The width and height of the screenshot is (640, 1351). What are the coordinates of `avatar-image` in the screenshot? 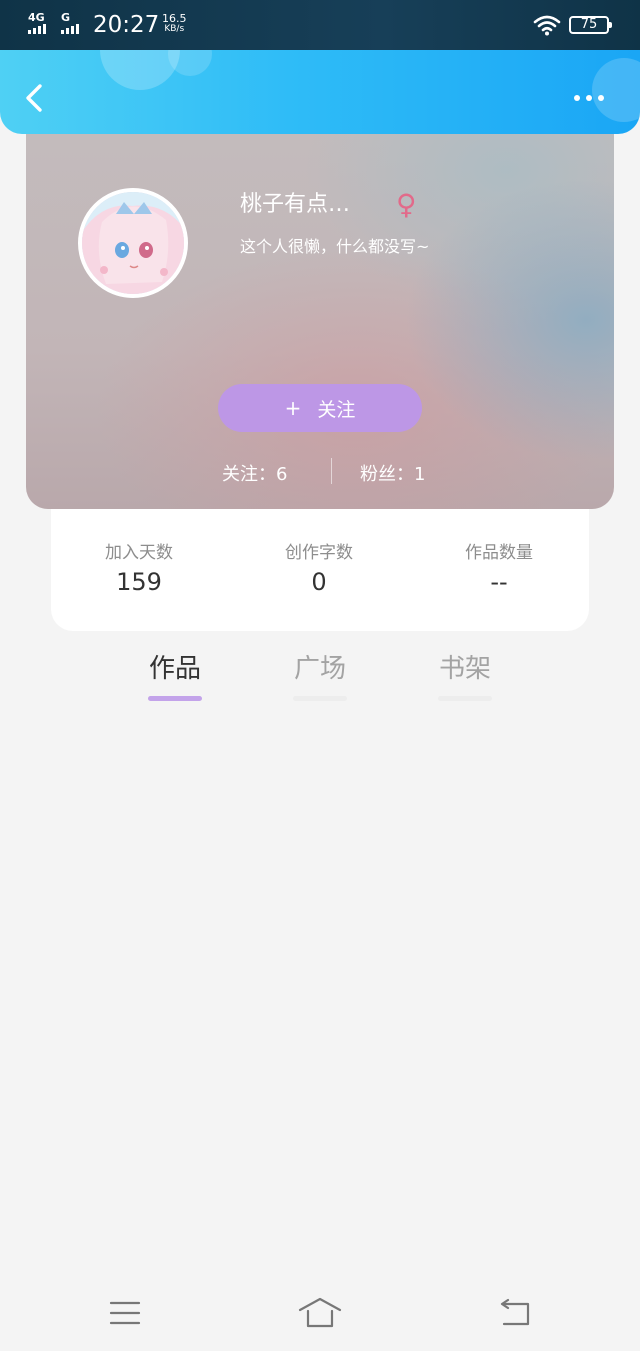 It's located at (133, 243).